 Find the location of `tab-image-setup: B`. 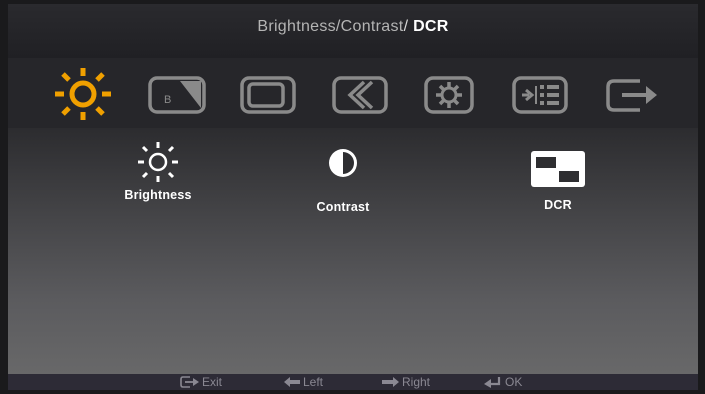

tab-image-setup: B is located at coordinates (177, 94).